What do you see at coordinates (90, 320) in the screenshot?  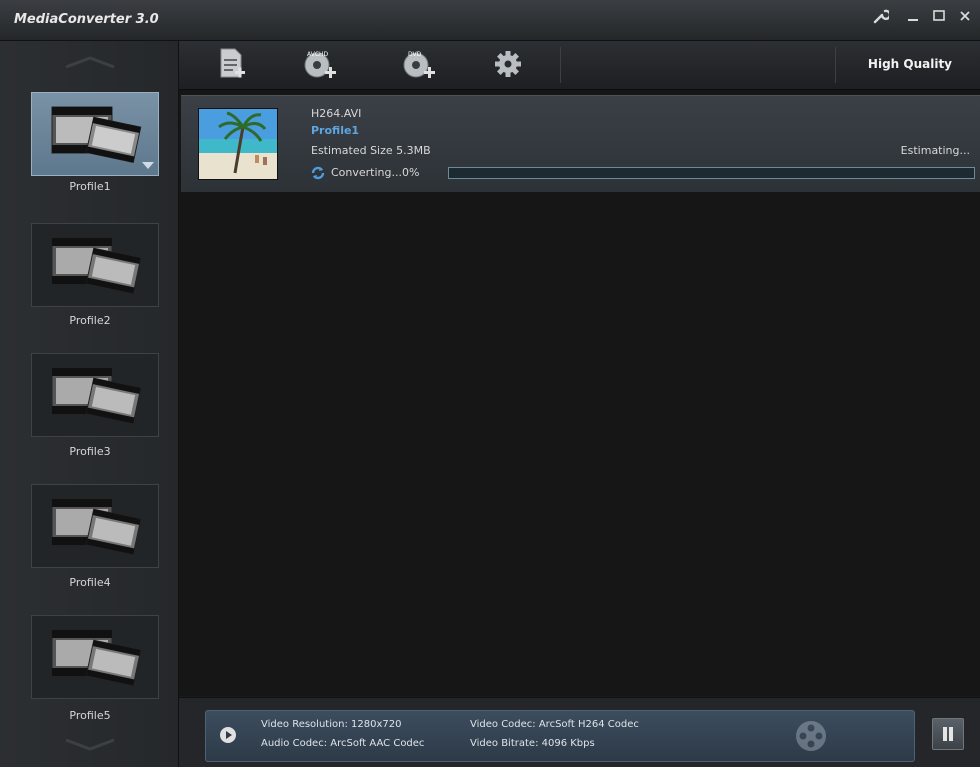 I see `profile-2-label: Profile2` at bounding box center [90, 320].